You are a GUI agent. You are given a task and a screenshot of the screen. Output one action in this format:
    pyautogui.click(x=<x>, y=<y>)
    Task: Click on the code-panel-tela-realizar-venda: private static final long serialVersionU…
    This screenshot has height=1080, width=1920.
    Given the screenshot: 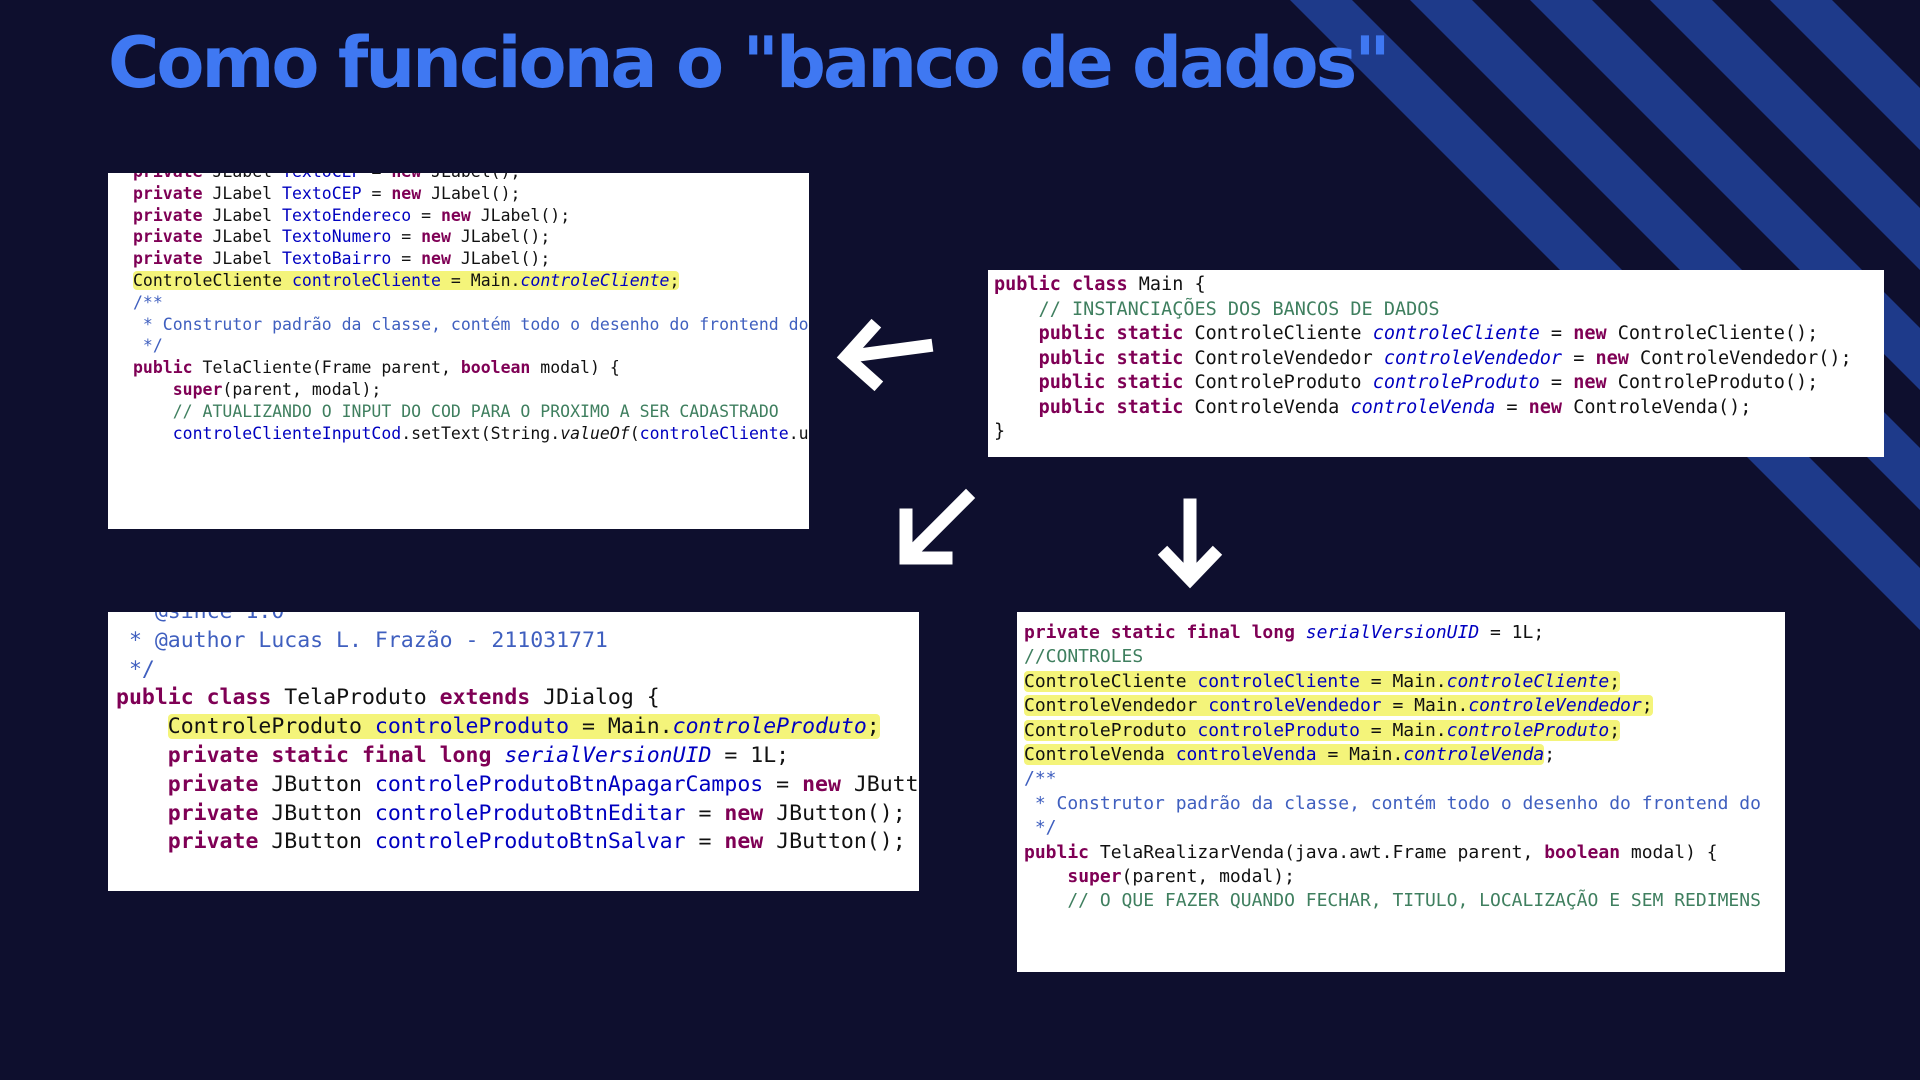 What is the action you would take?
    pyautogui.click(x=1401, y=792)
    